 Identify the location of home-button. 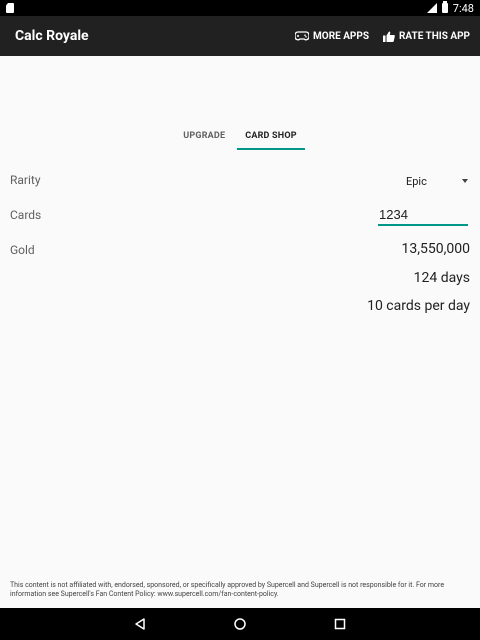
(240, 624).